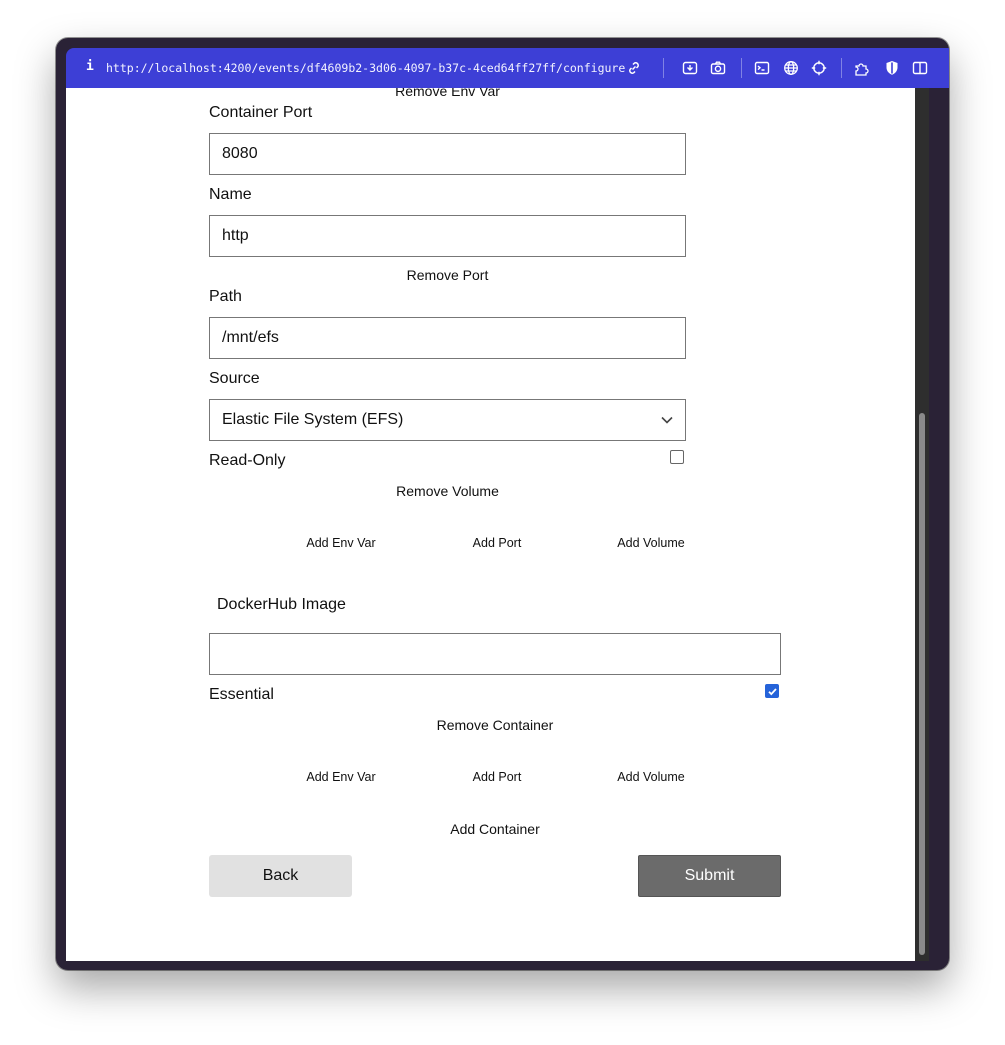 This screenshot has width=1005, height=1045. Describe the element at coordinates (667, 420) in the screenshot. I see `chevron-down-icon` at that location.